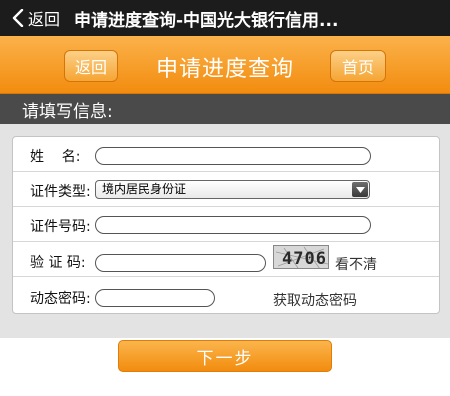  Describe the element at coordinates (225, 109) in the screenshot. I see `section-header: 请填写信息:` at that location.